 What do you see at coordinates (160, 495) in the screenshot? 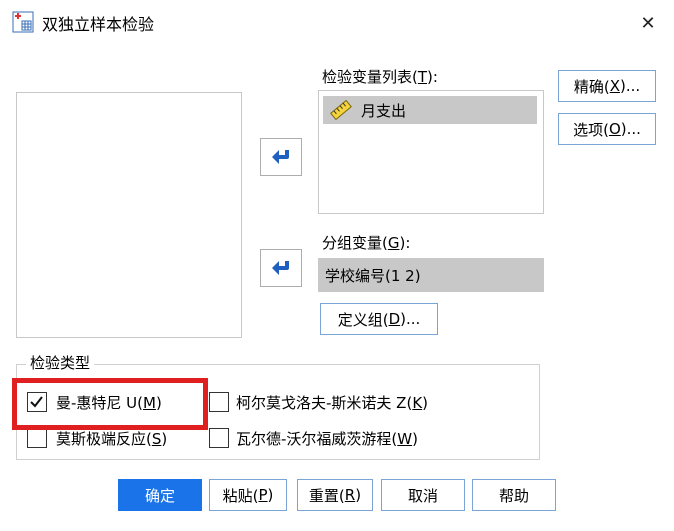
I see `ok-button: 确定` at bounding box center [160, 495].